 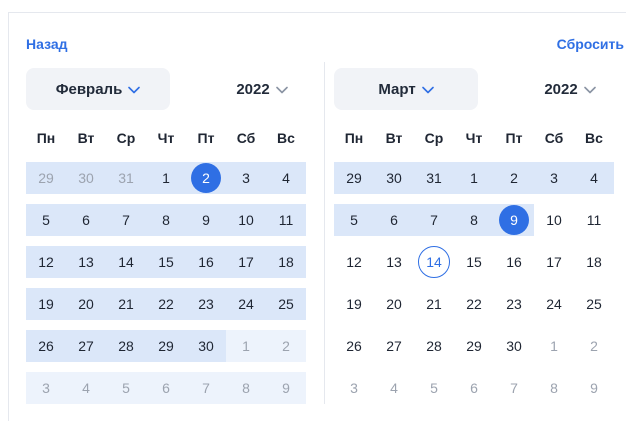 I want to click on weekday-label: Вт, so click(x=86, y=138).